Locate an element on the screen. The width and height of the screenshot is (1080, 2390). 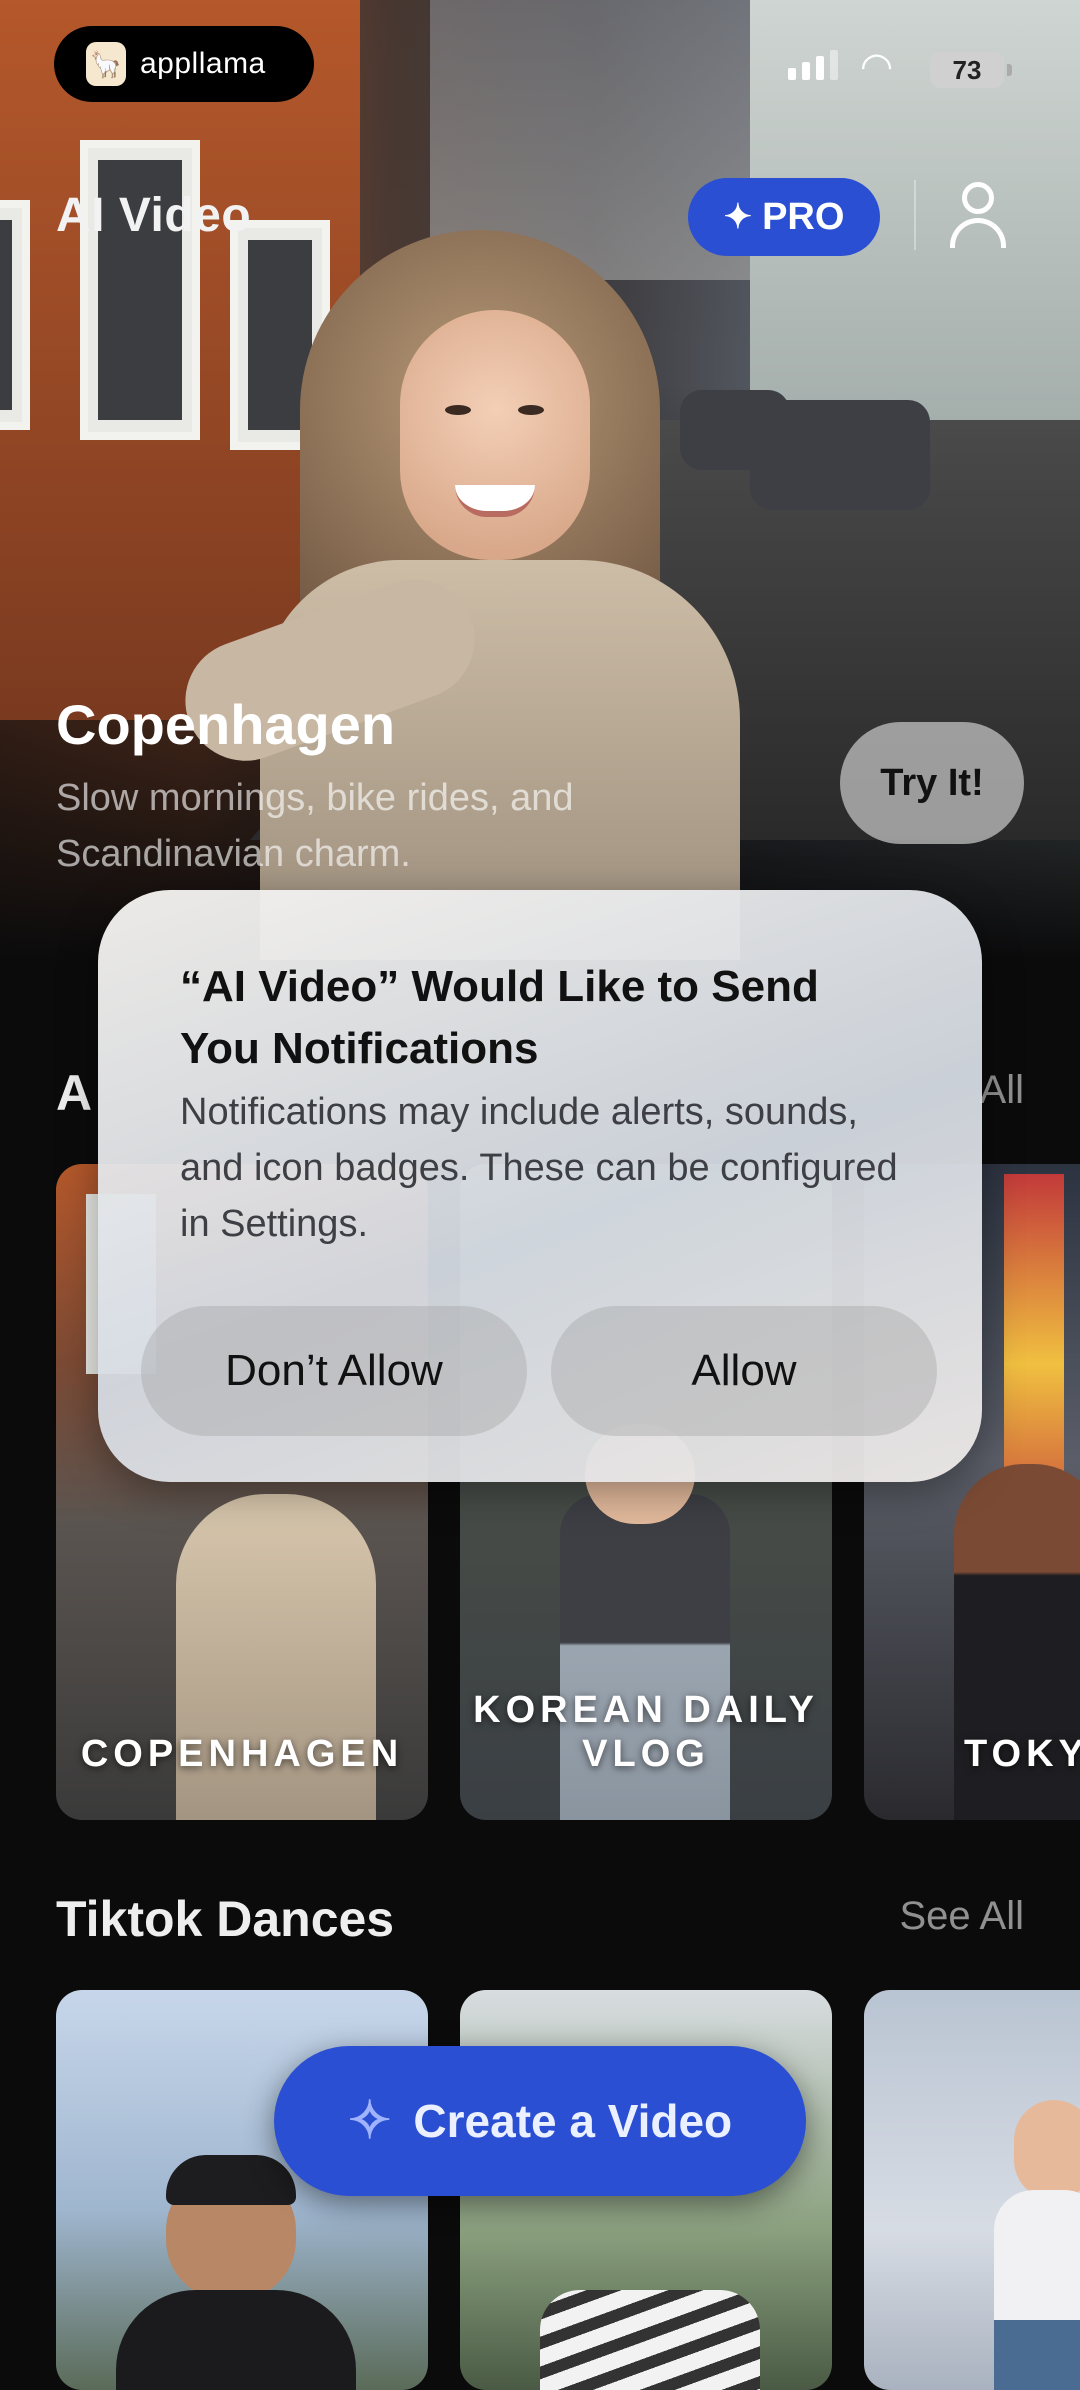
sparkles-icon: ✧ is located at coordinates (369, 2121).